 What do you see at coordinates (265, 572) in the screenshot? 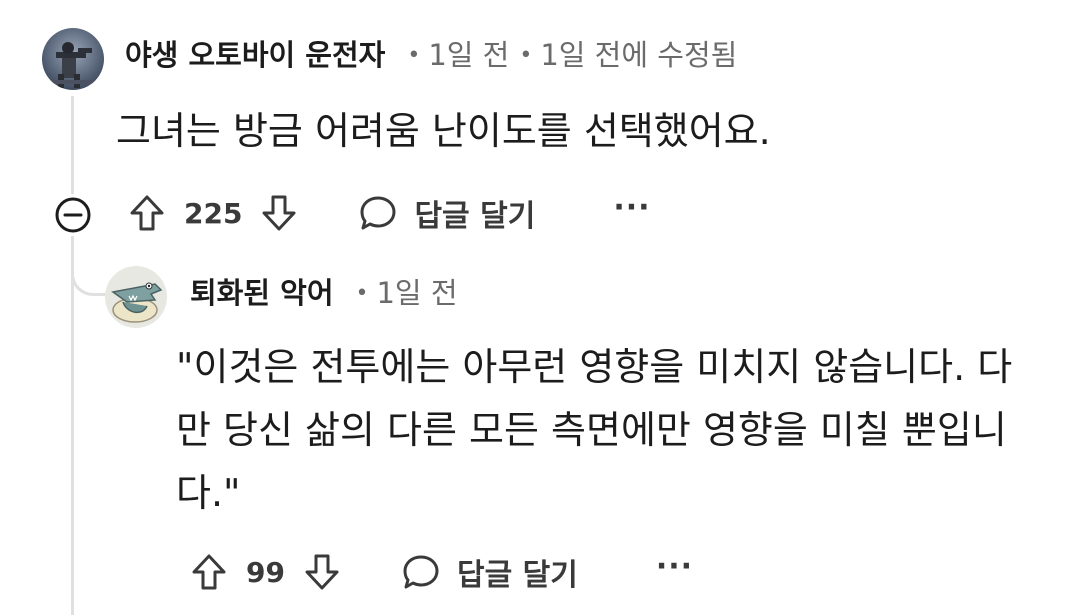
I see `vote-score: 99` at bounding box center [265, 572].